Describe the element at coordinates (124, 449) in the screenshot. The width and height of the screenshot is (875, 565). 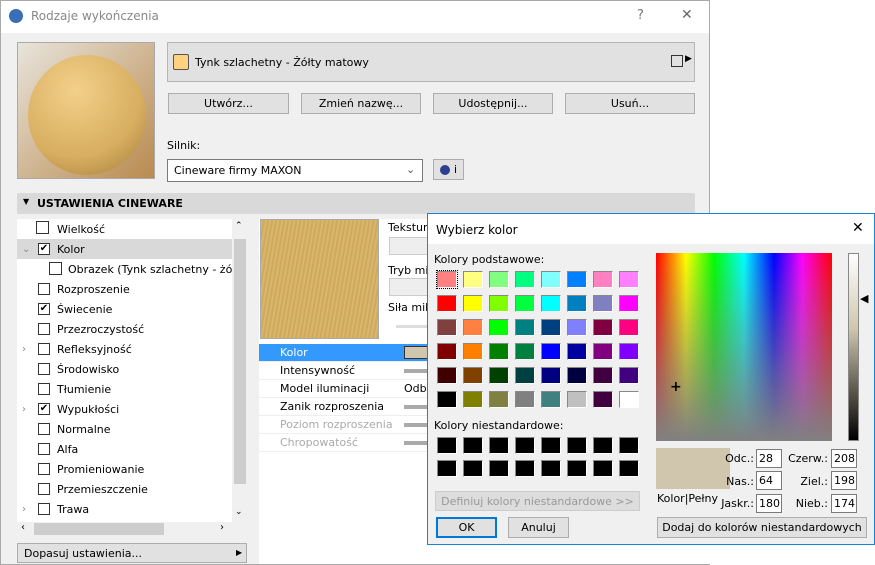
I see `tree-item: Alfa` at that location.